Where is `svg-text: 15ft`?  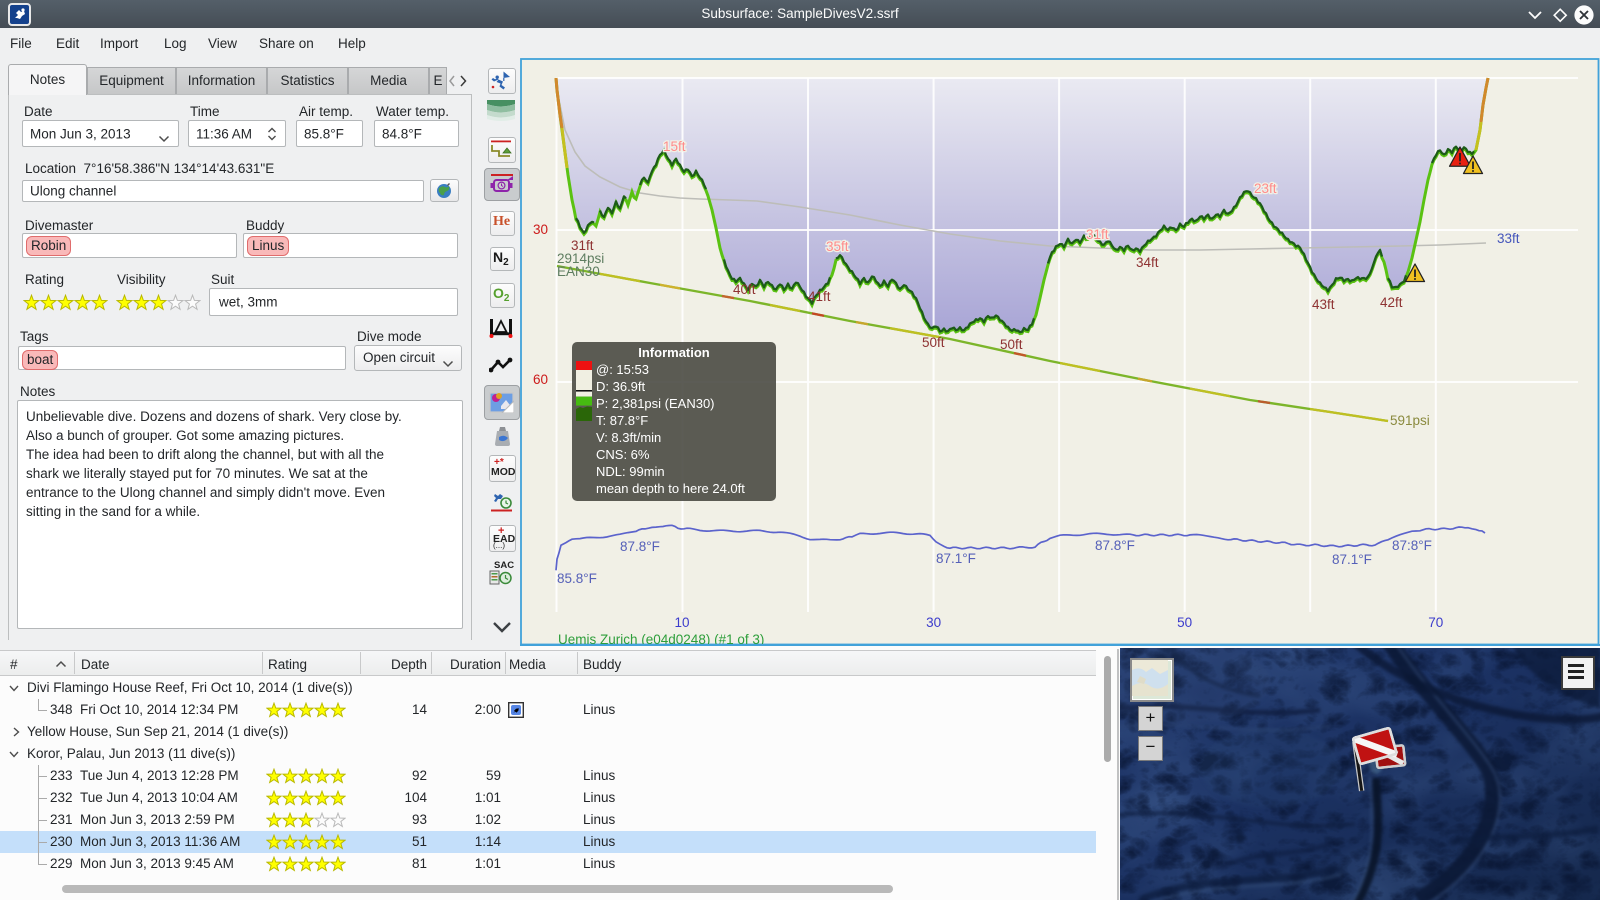 svg-text: 15ft is located at coordinates (674, 146).